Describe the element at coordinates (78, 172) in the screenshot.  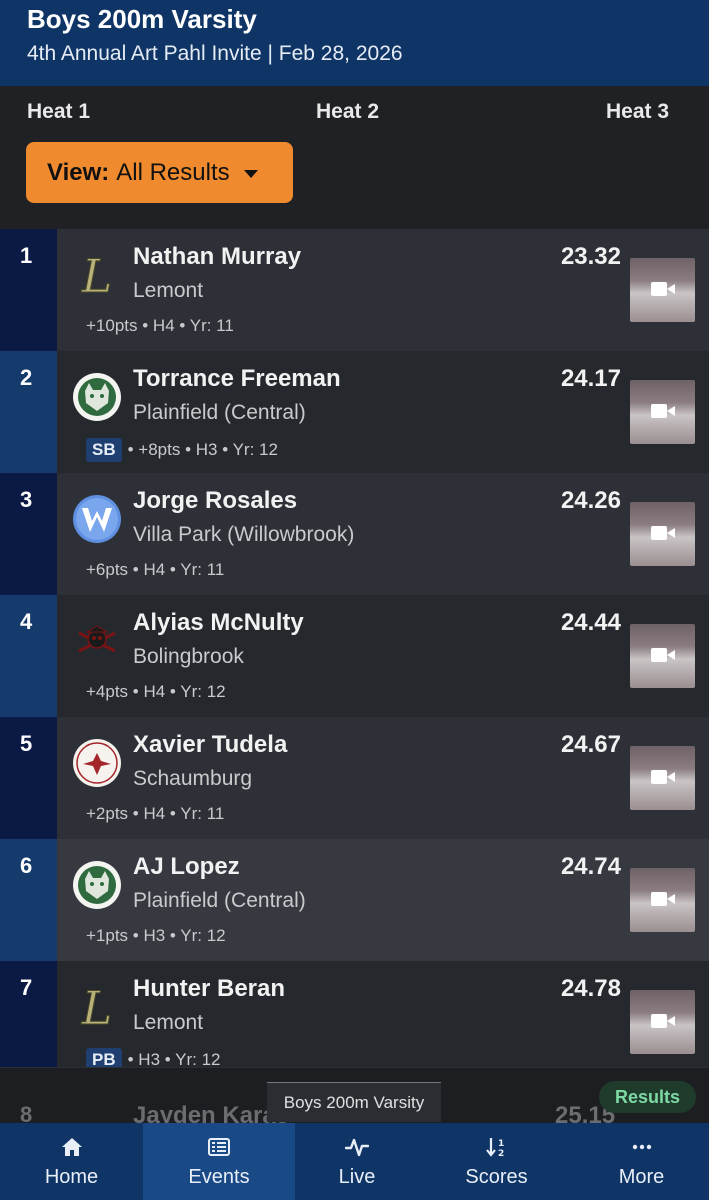
I see `view-filter-label: View:` at that location.